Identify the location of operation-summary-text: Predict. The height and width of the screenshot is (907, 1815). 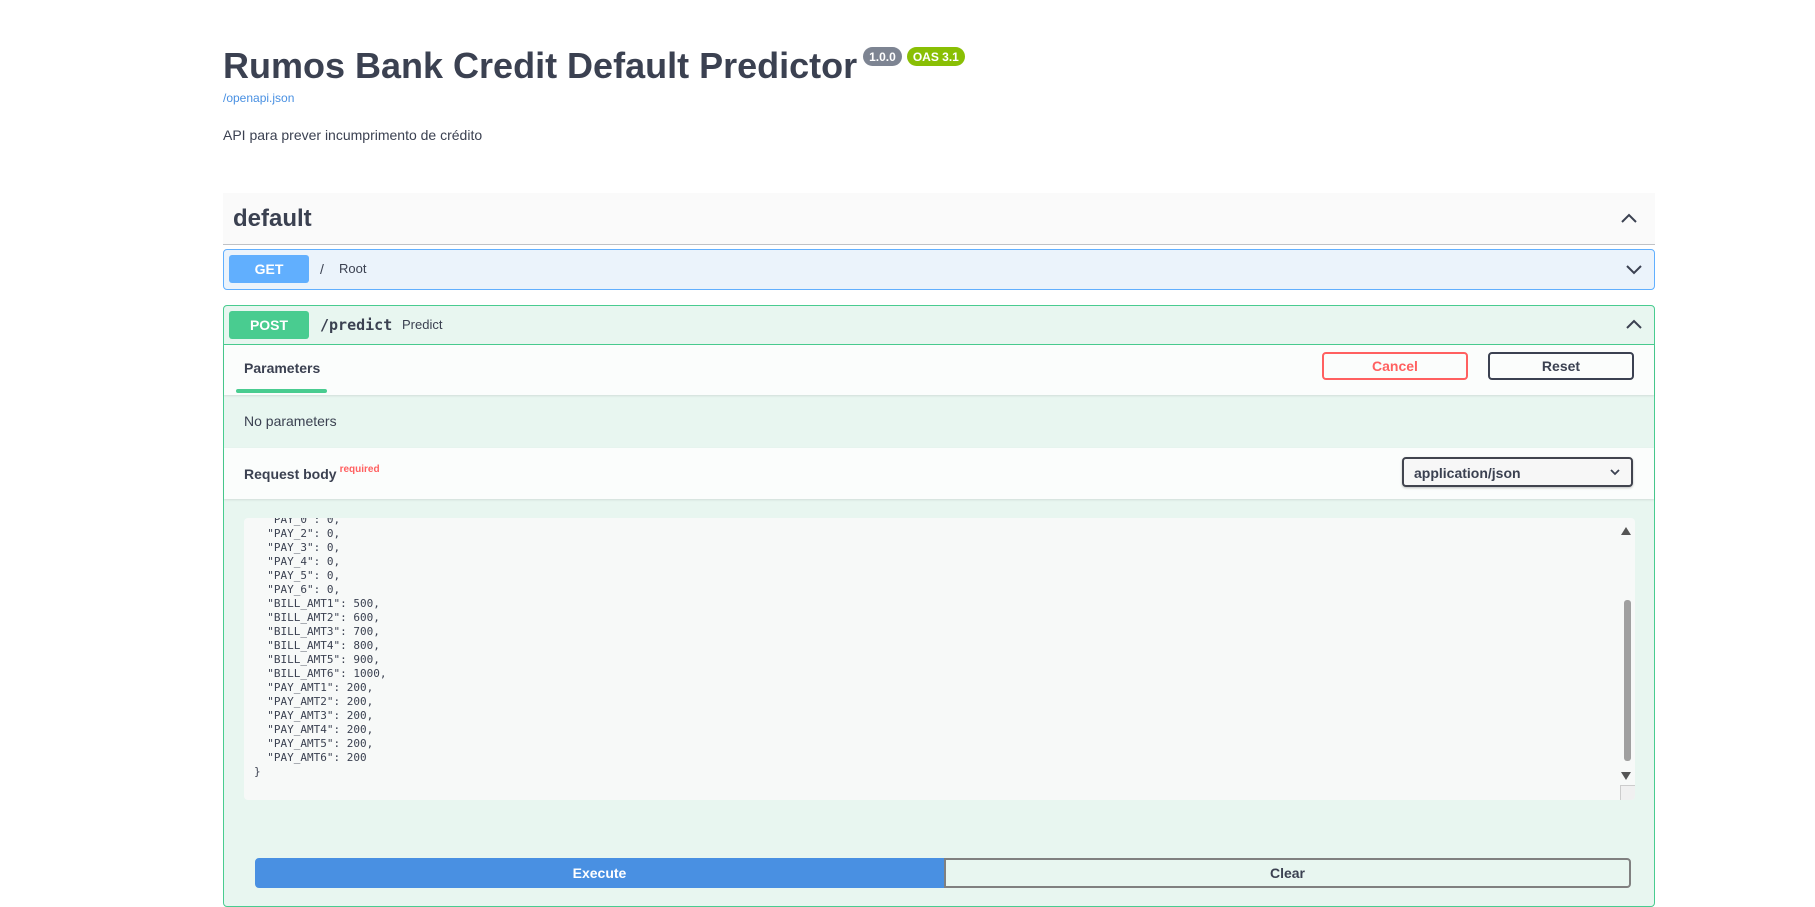
(422, 324).